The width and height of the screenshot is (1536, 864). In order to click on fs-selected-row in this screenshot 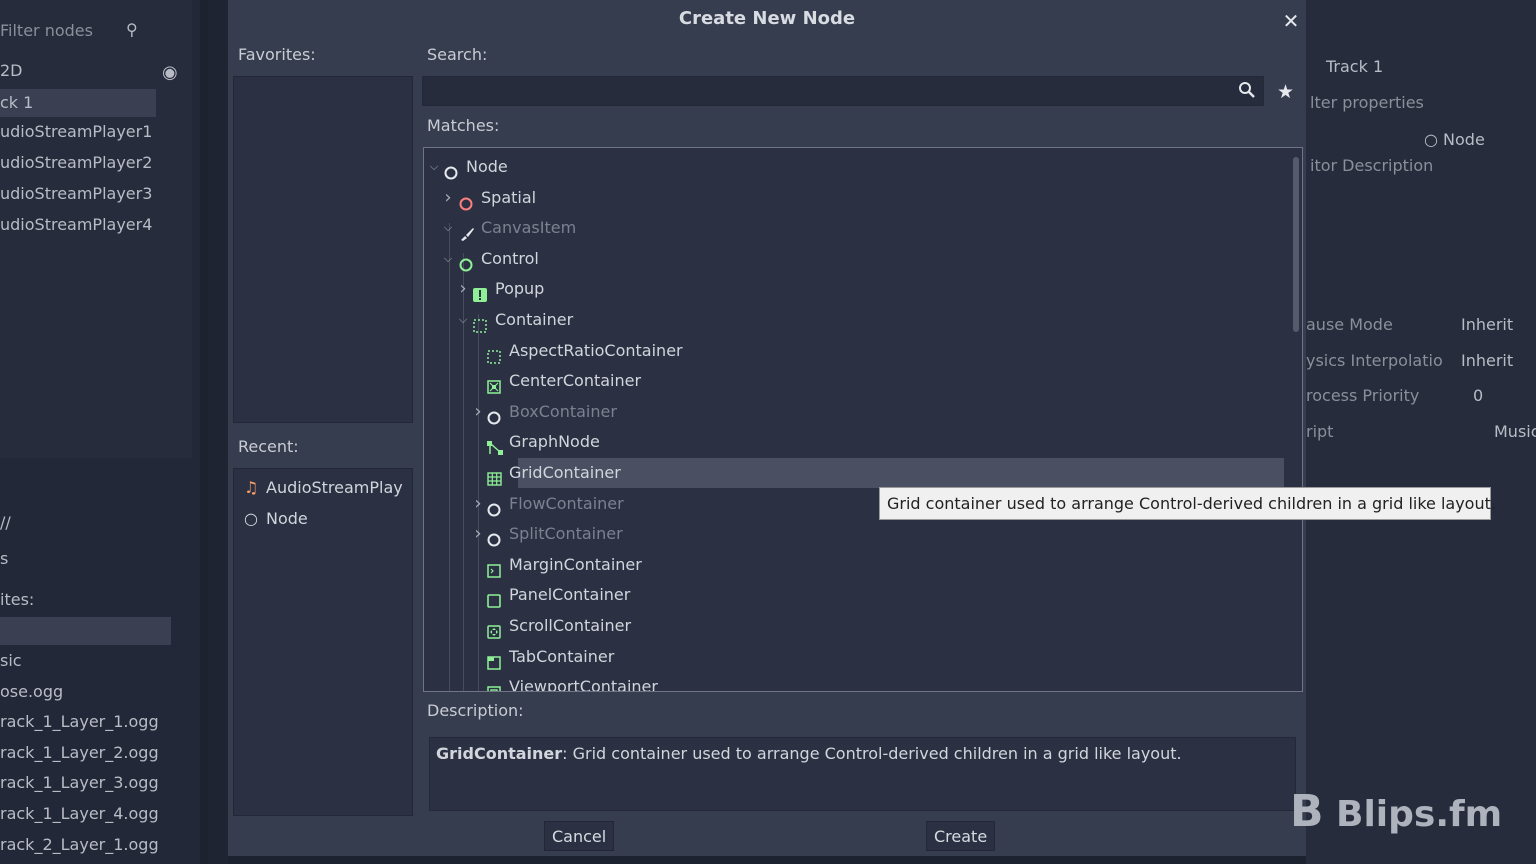, I will do `click(85, 631)`.